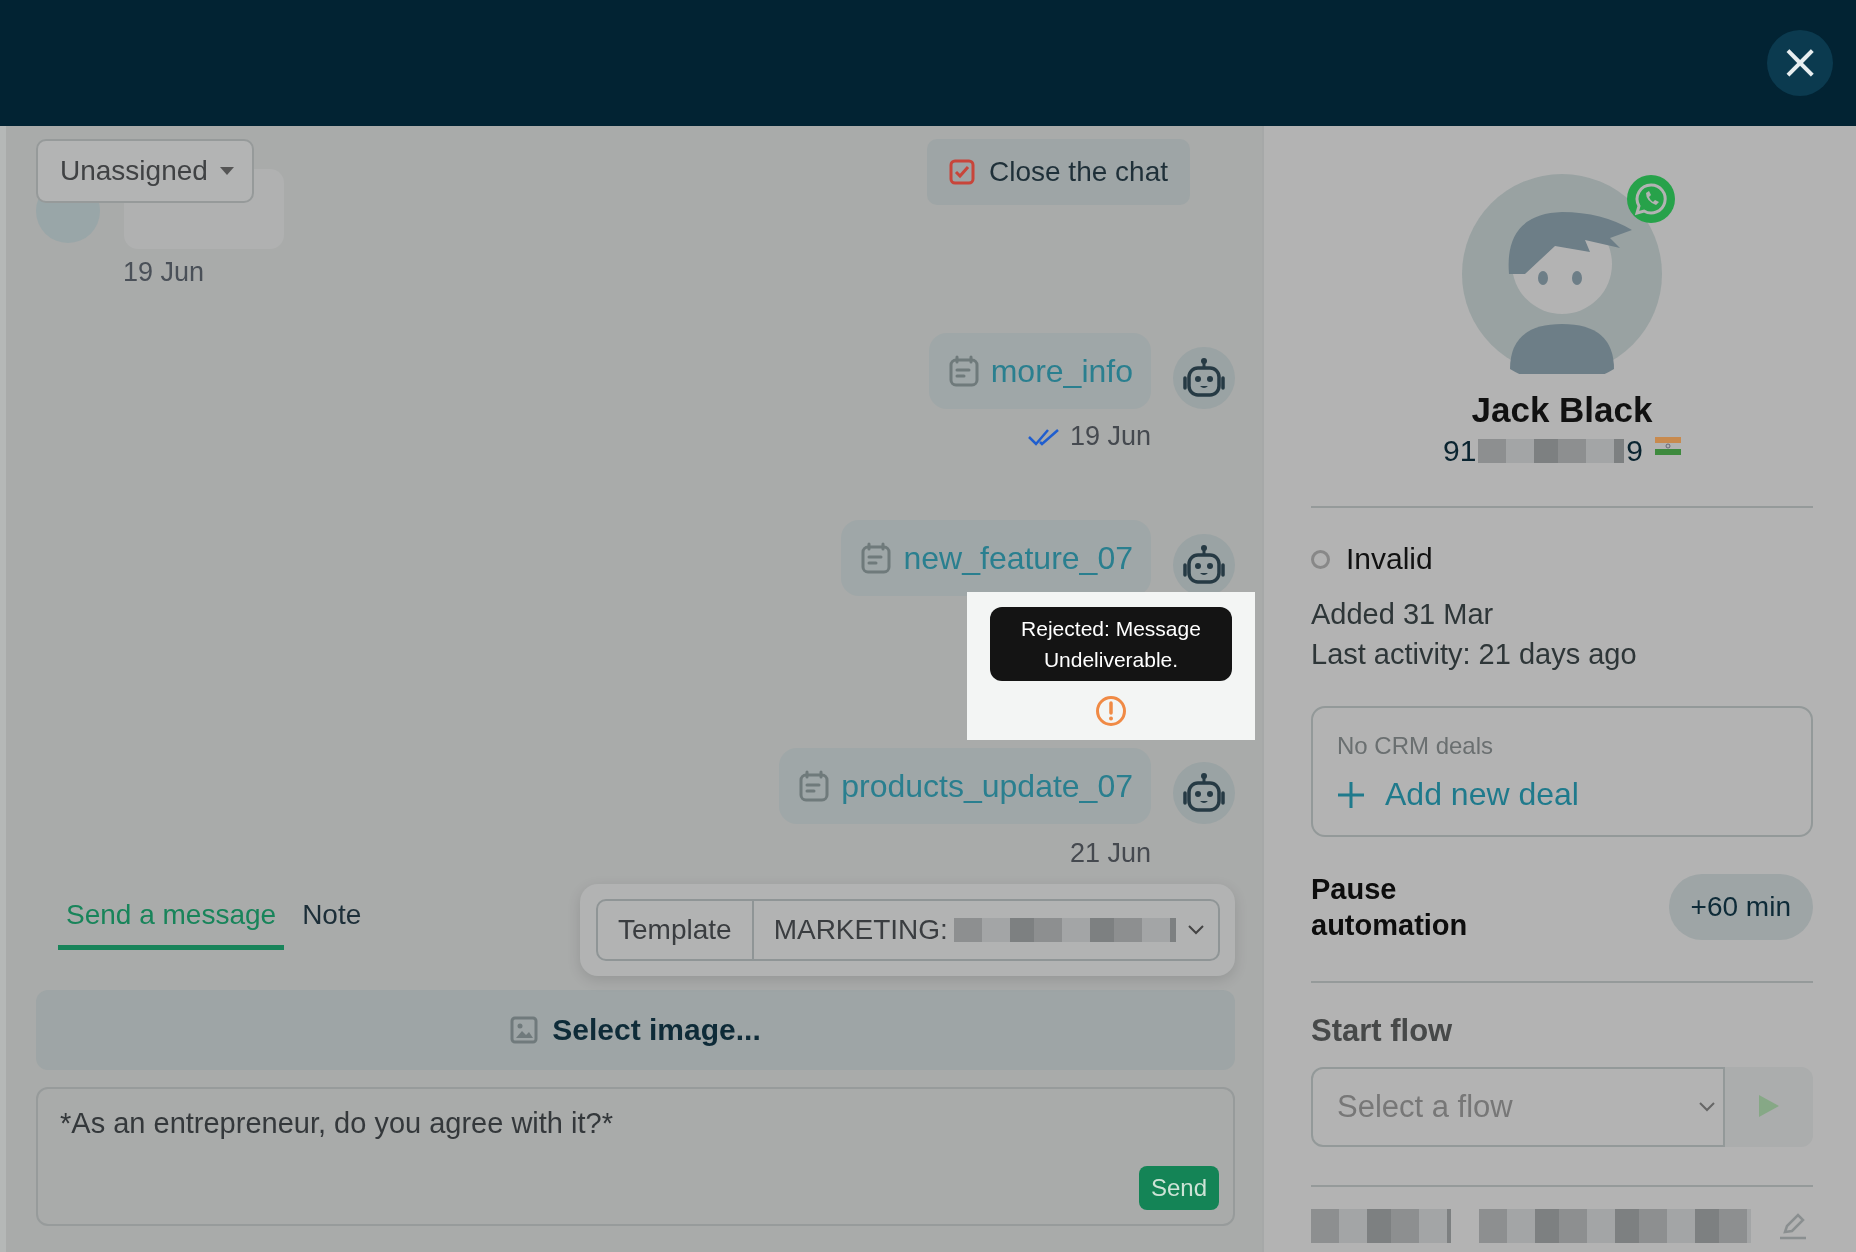 The width and height of the screenshot is (1856, 1252). I want to click on message-input: *As an entrepreneur, do you agree with it?* Send, so click(635, 1156).